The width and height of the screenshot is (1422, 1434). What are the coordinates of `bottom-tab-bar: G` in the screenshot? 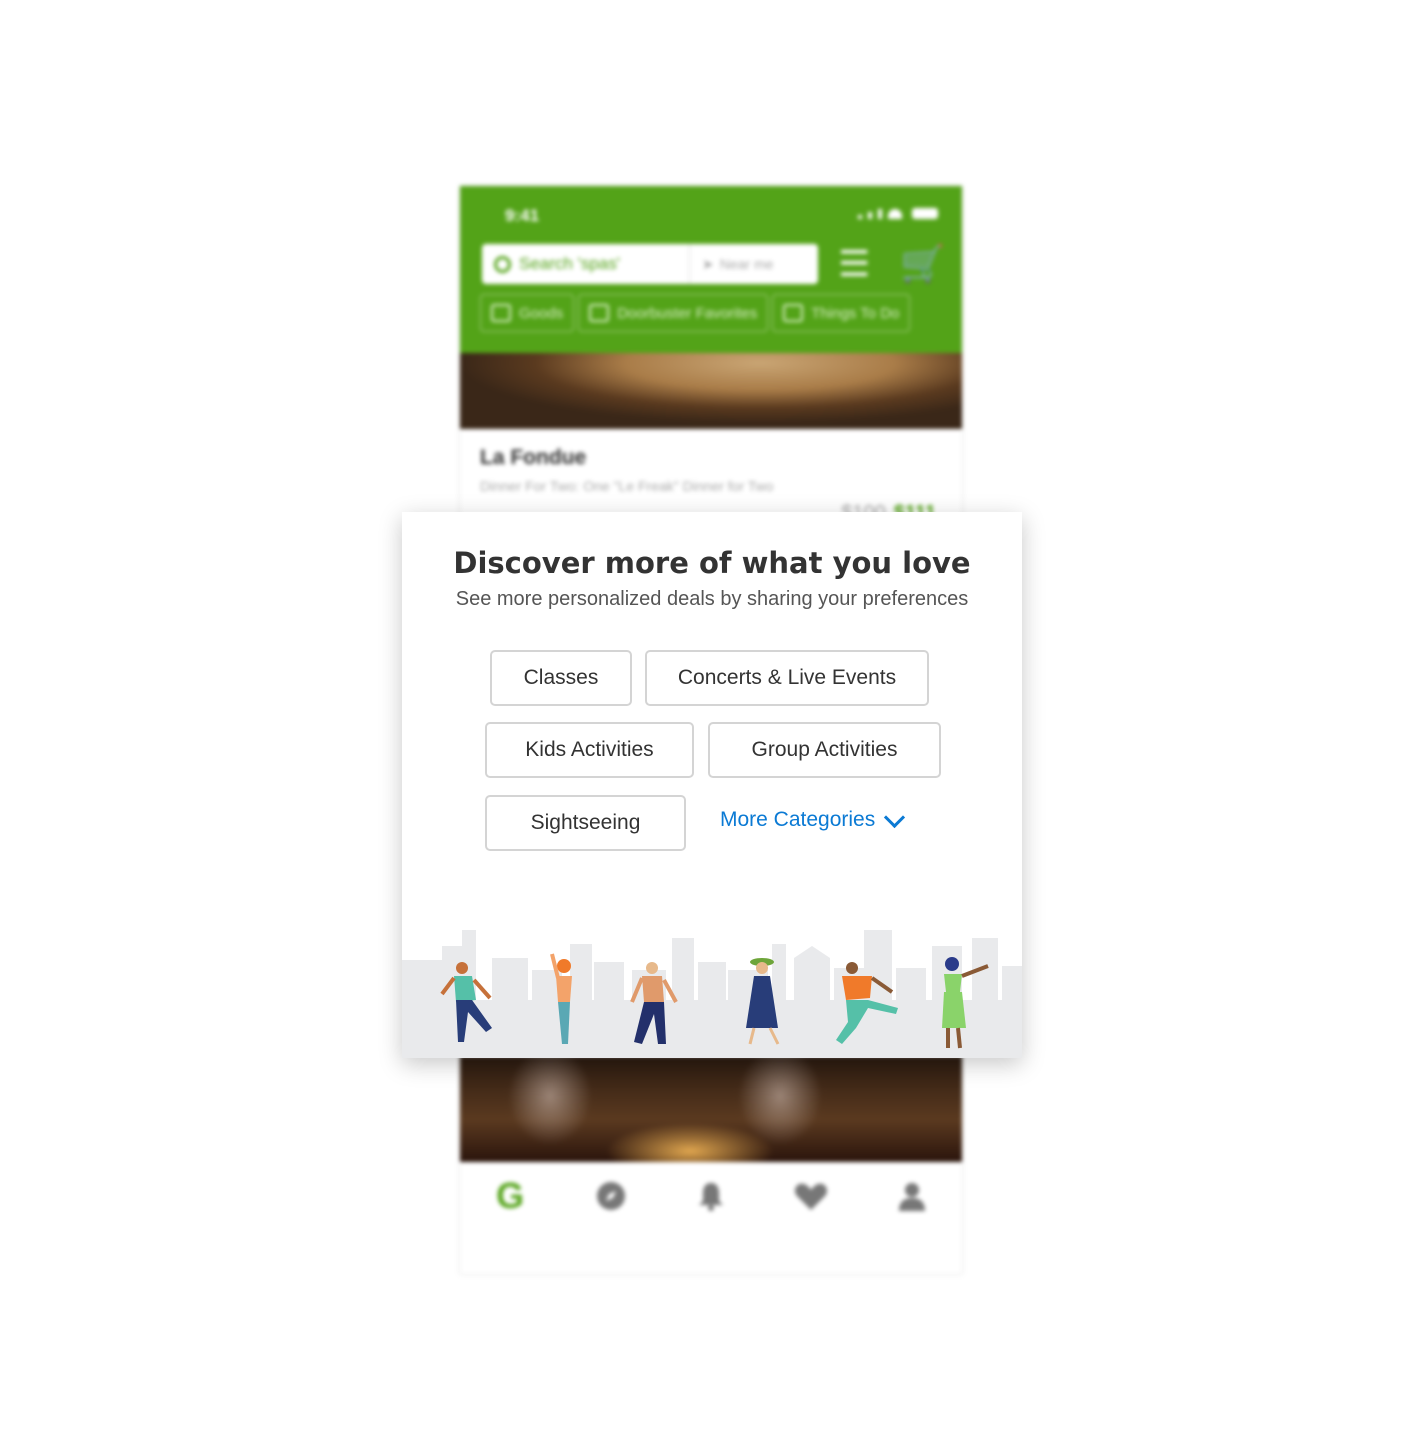 It's located at (711, 1196).